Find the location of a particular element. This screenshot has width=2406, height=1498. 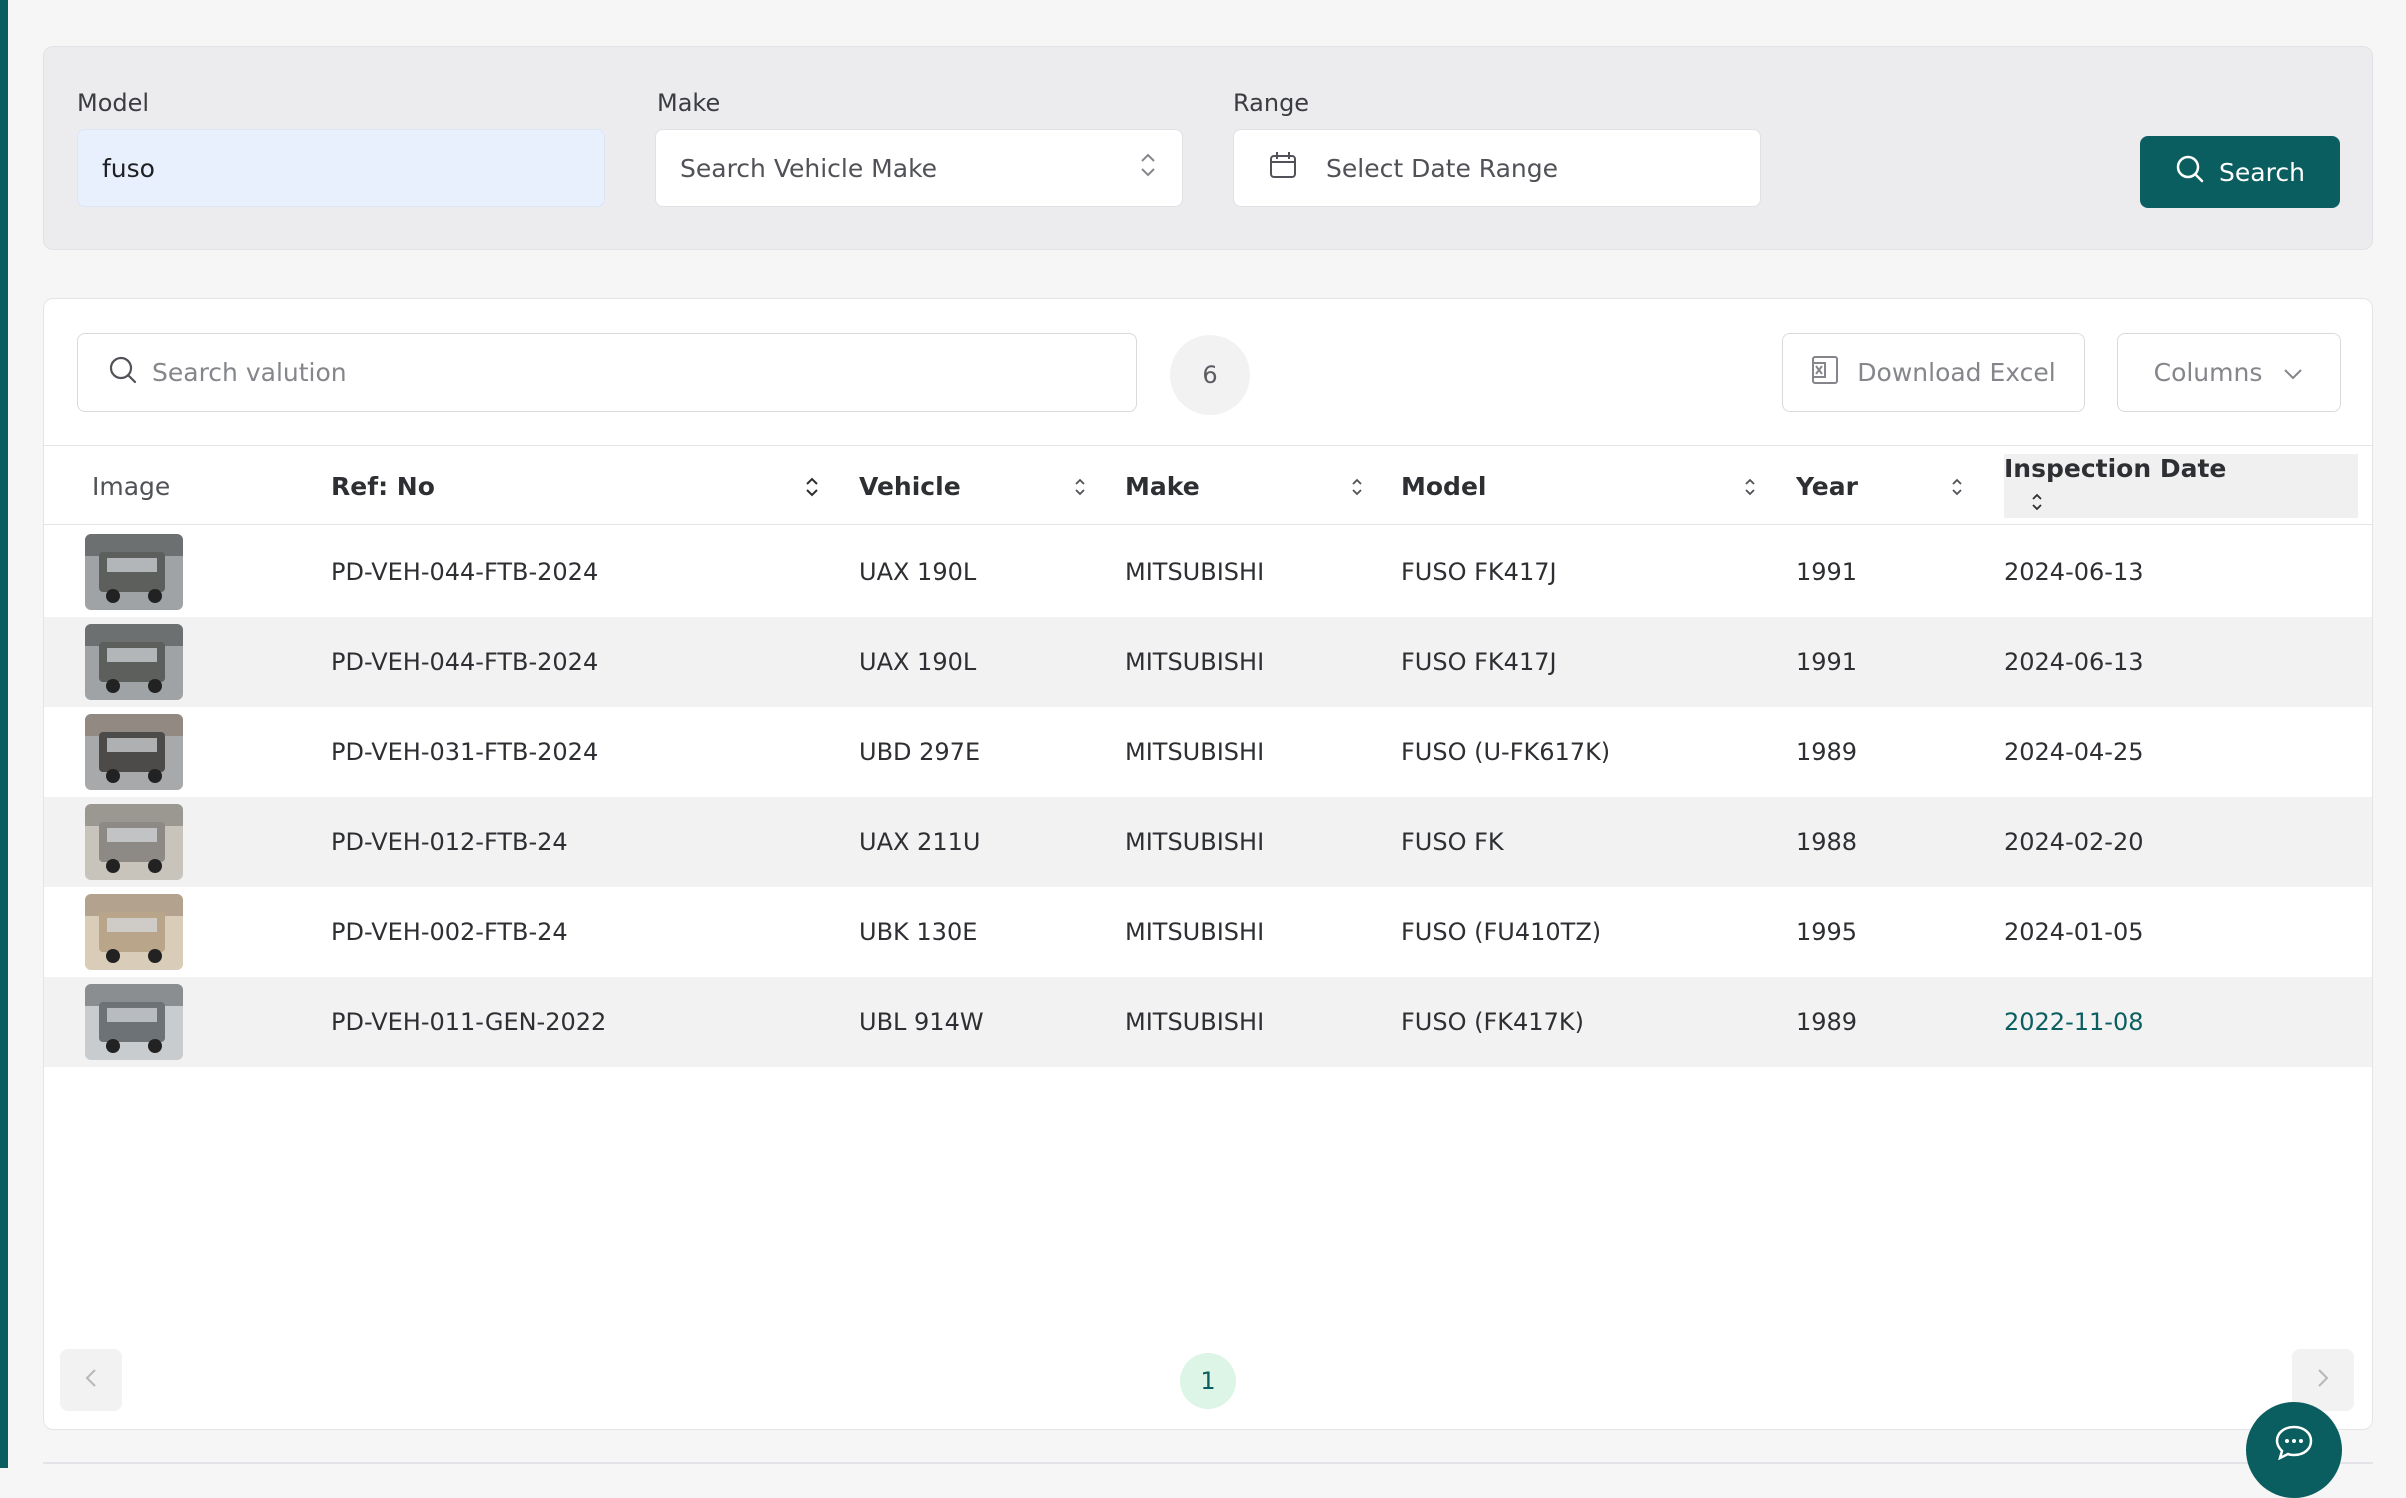

col-header-date-label: Inspection Date is located at coordinates (2115, 468).